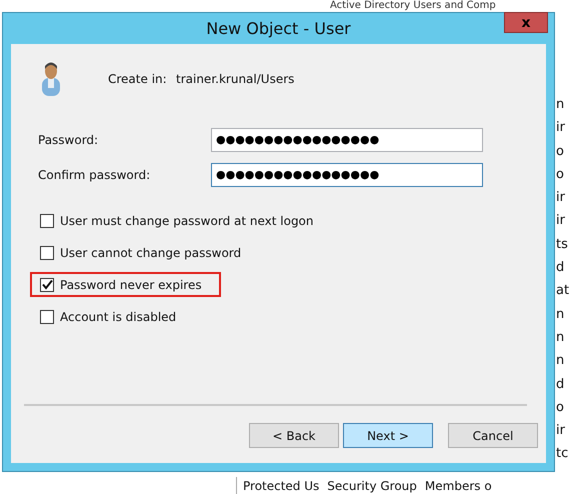 This screenshot has width=570, height=494. What do you see at coordinates (187, 221) in the screenshot?
I see `checkbox-label: User must change password at next logon` at bounding box center [187, 221].